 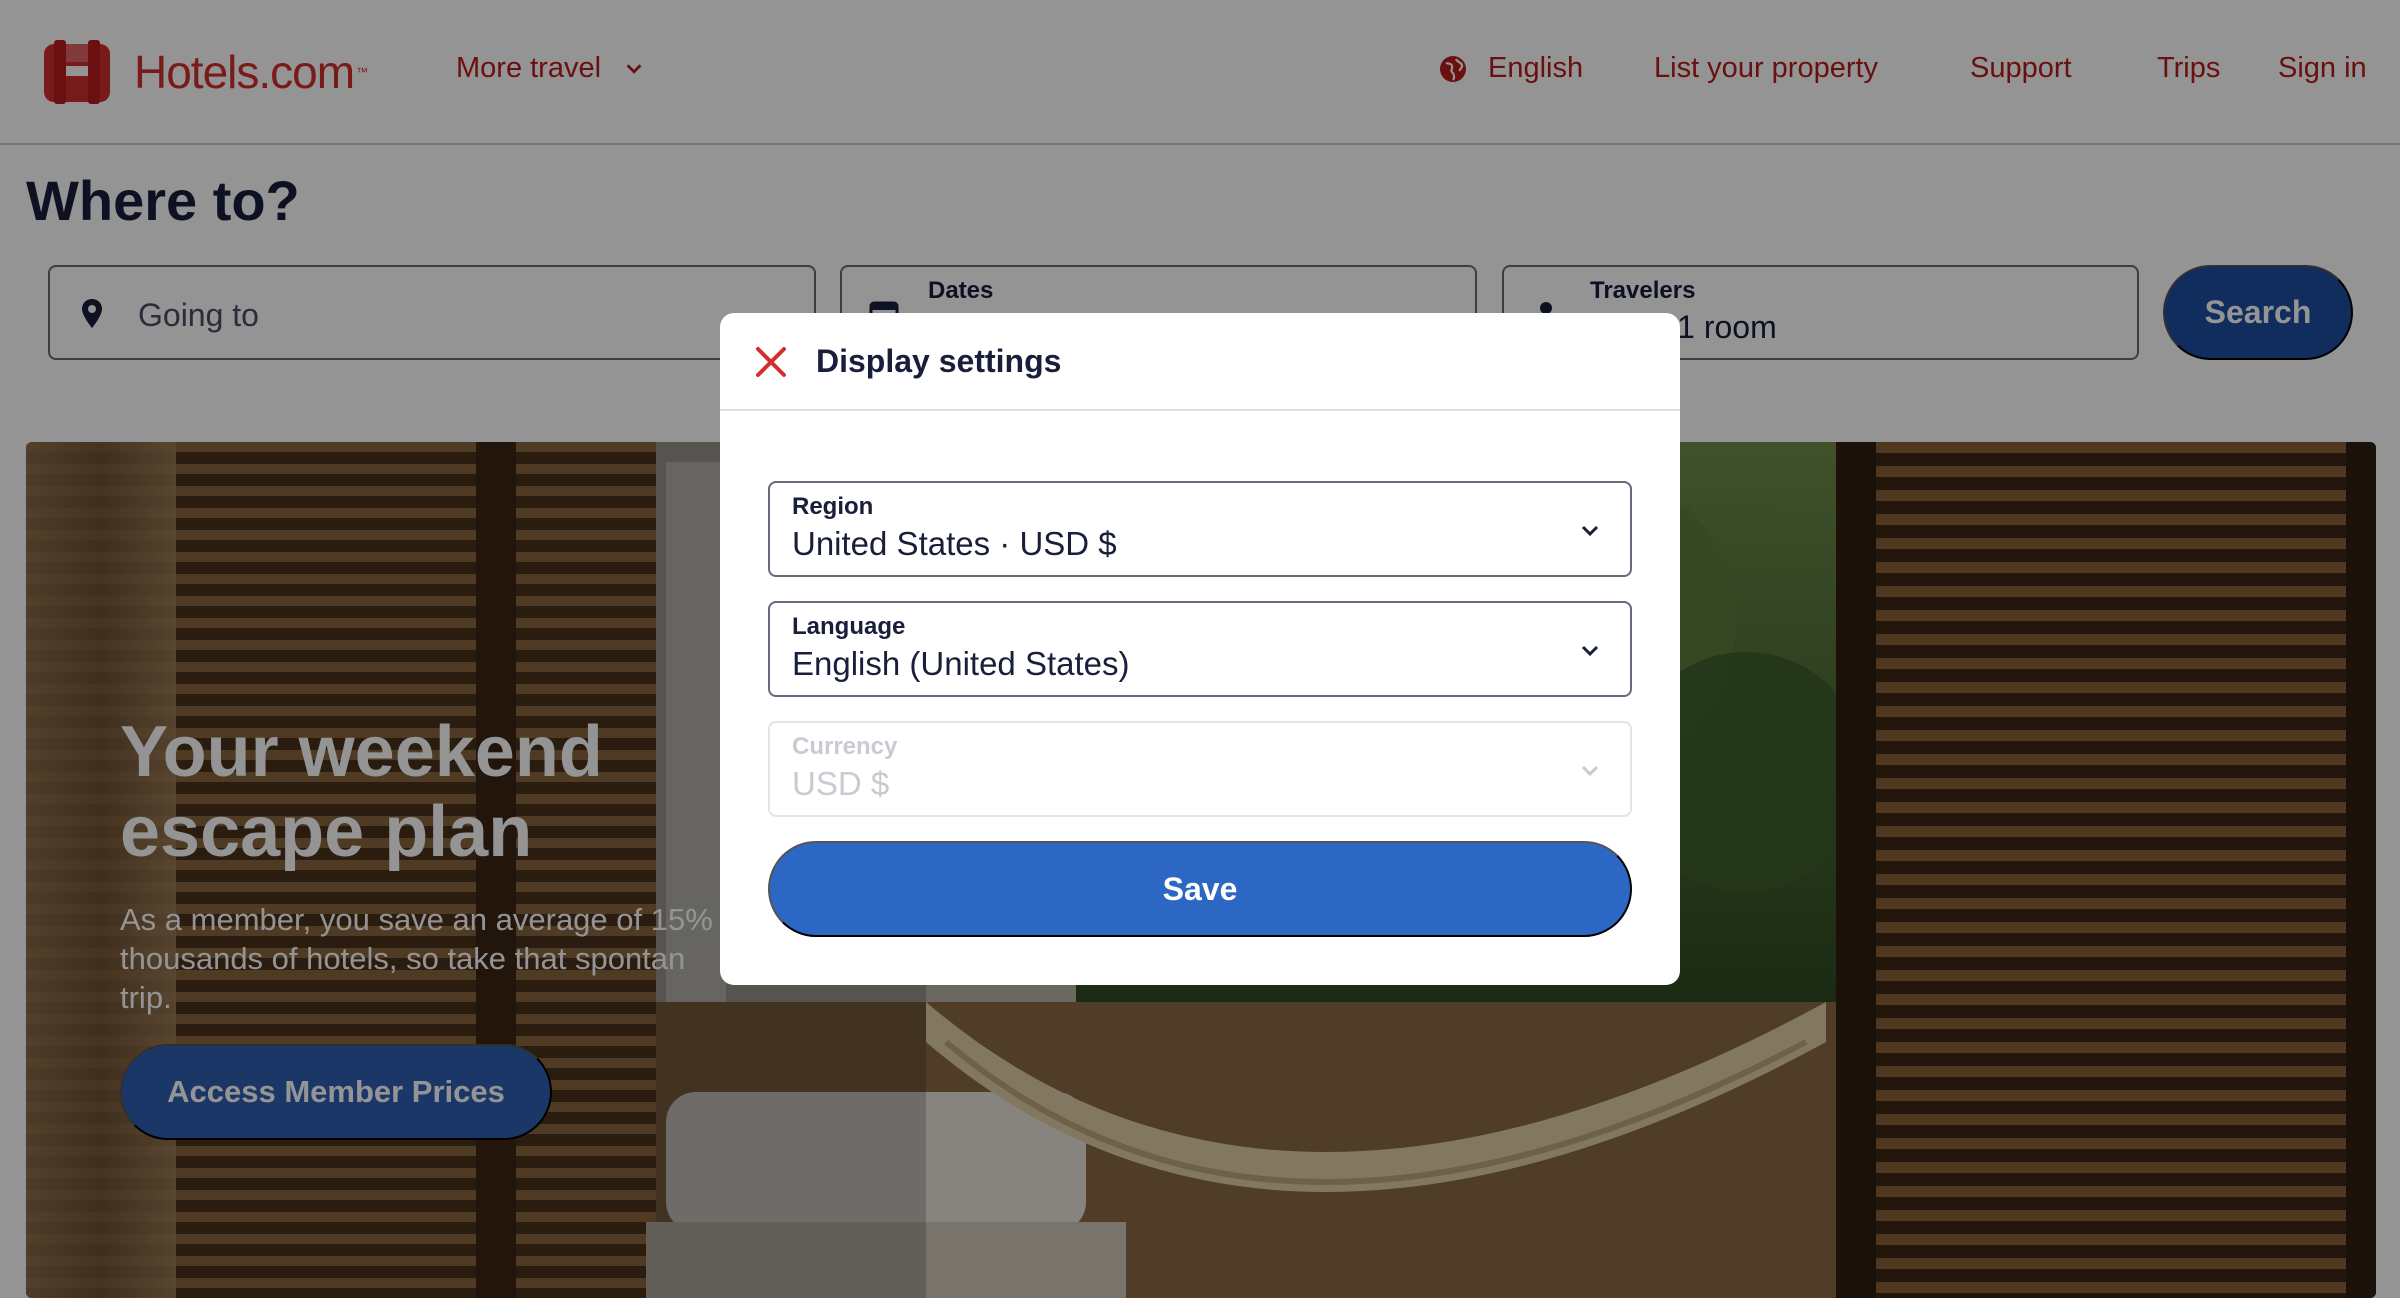 I want to click on region-select: Region United States · USD $, so click(x=1200, y=529).